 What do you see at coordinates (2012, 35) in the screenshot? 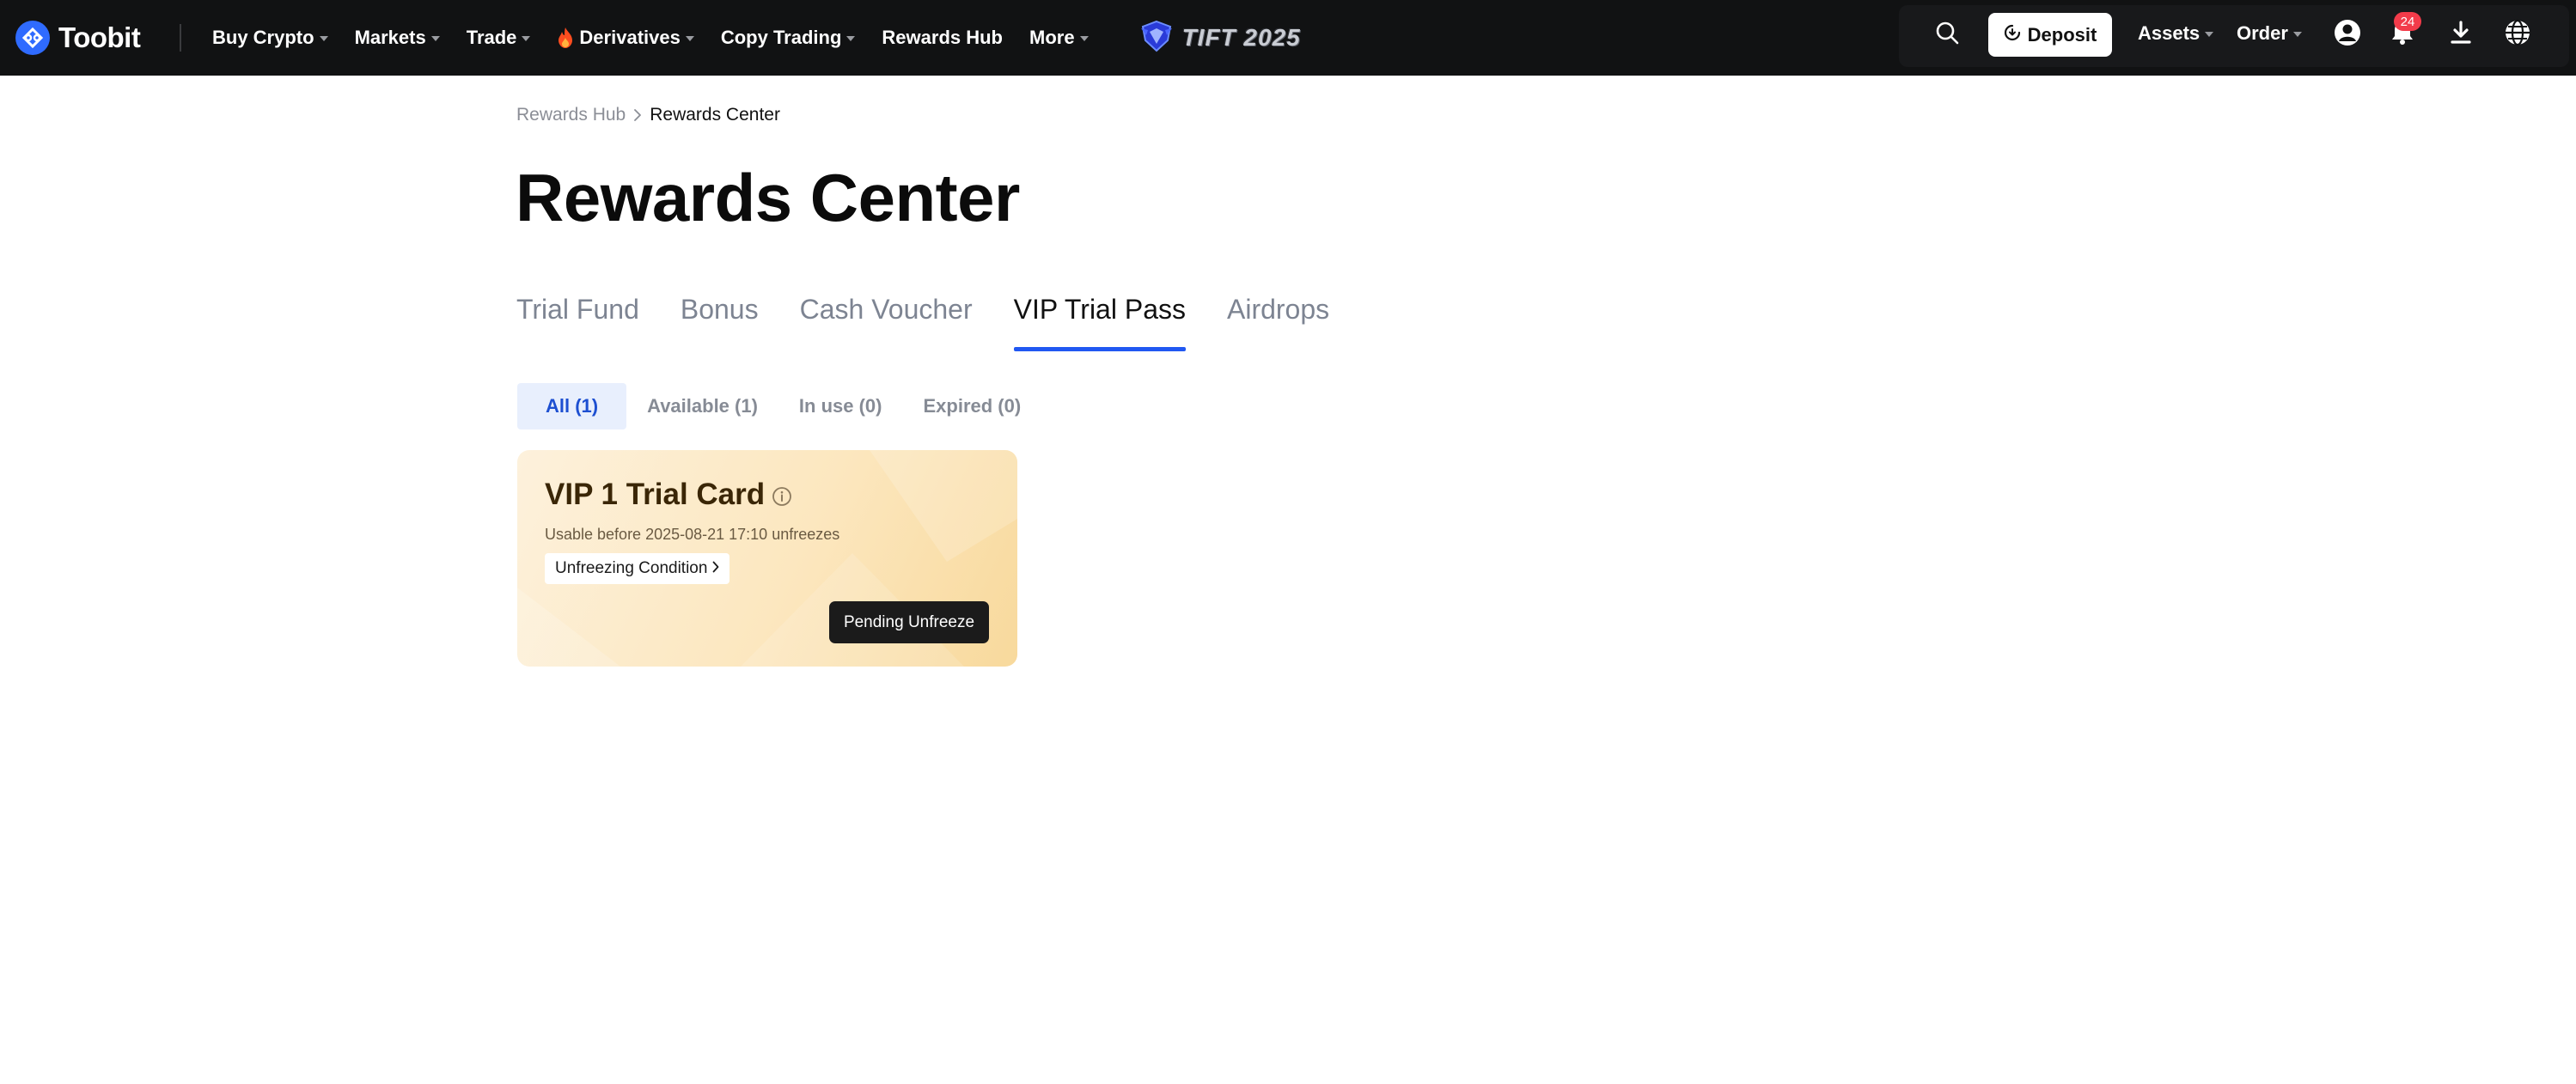
I see `deposit-icon` at bounding box center [2012, 35].